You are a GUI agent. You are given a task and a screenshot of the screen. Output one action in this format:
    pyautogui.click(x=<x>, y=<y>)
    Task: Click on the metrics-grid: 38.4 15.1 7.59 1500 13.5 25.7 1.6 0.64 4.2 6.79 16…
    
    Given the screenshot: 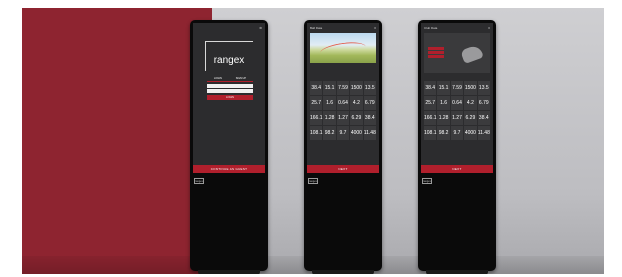 What is the action you would take?
    pyautogui.click(x=457, y=110)
    